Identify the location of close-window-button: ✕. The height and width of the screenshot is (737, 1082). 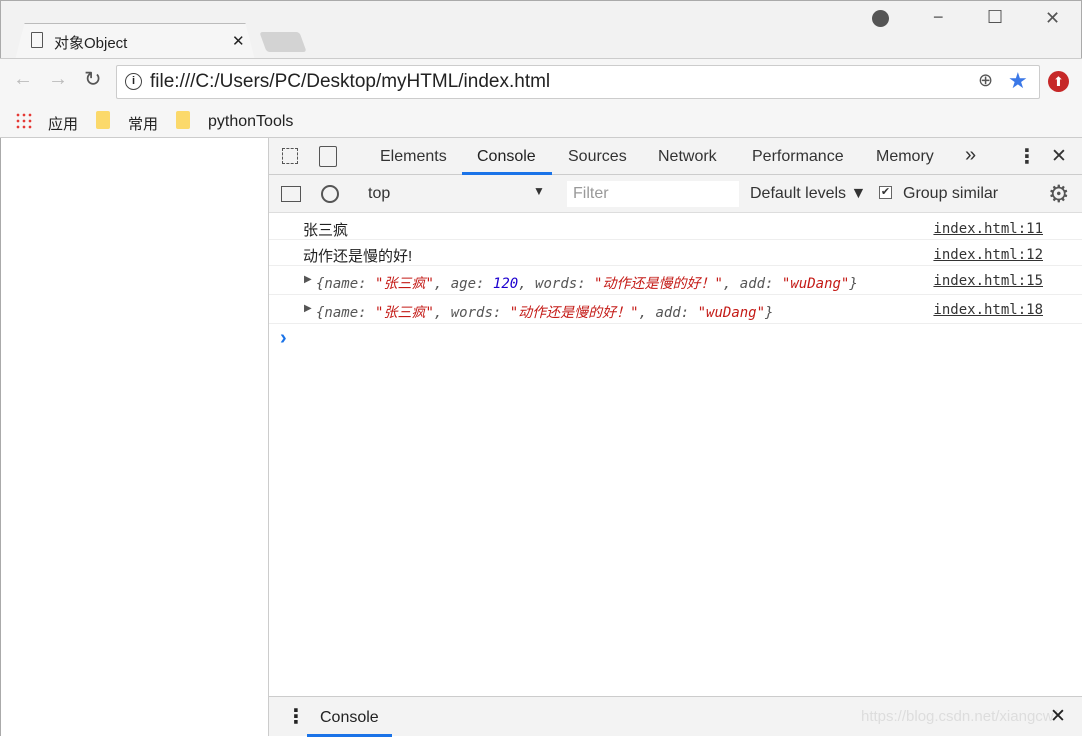
(1052, 18).